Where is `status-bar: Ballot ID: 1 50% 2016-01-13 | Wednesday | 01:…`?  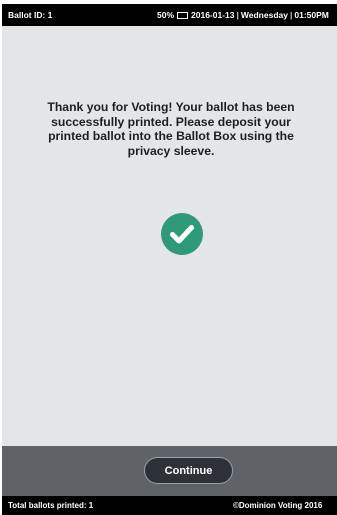
status-bar: Ballot ID: 1 50% 2016-01-13 | Wednesday | 01:… is located at coordinates (169, 15).